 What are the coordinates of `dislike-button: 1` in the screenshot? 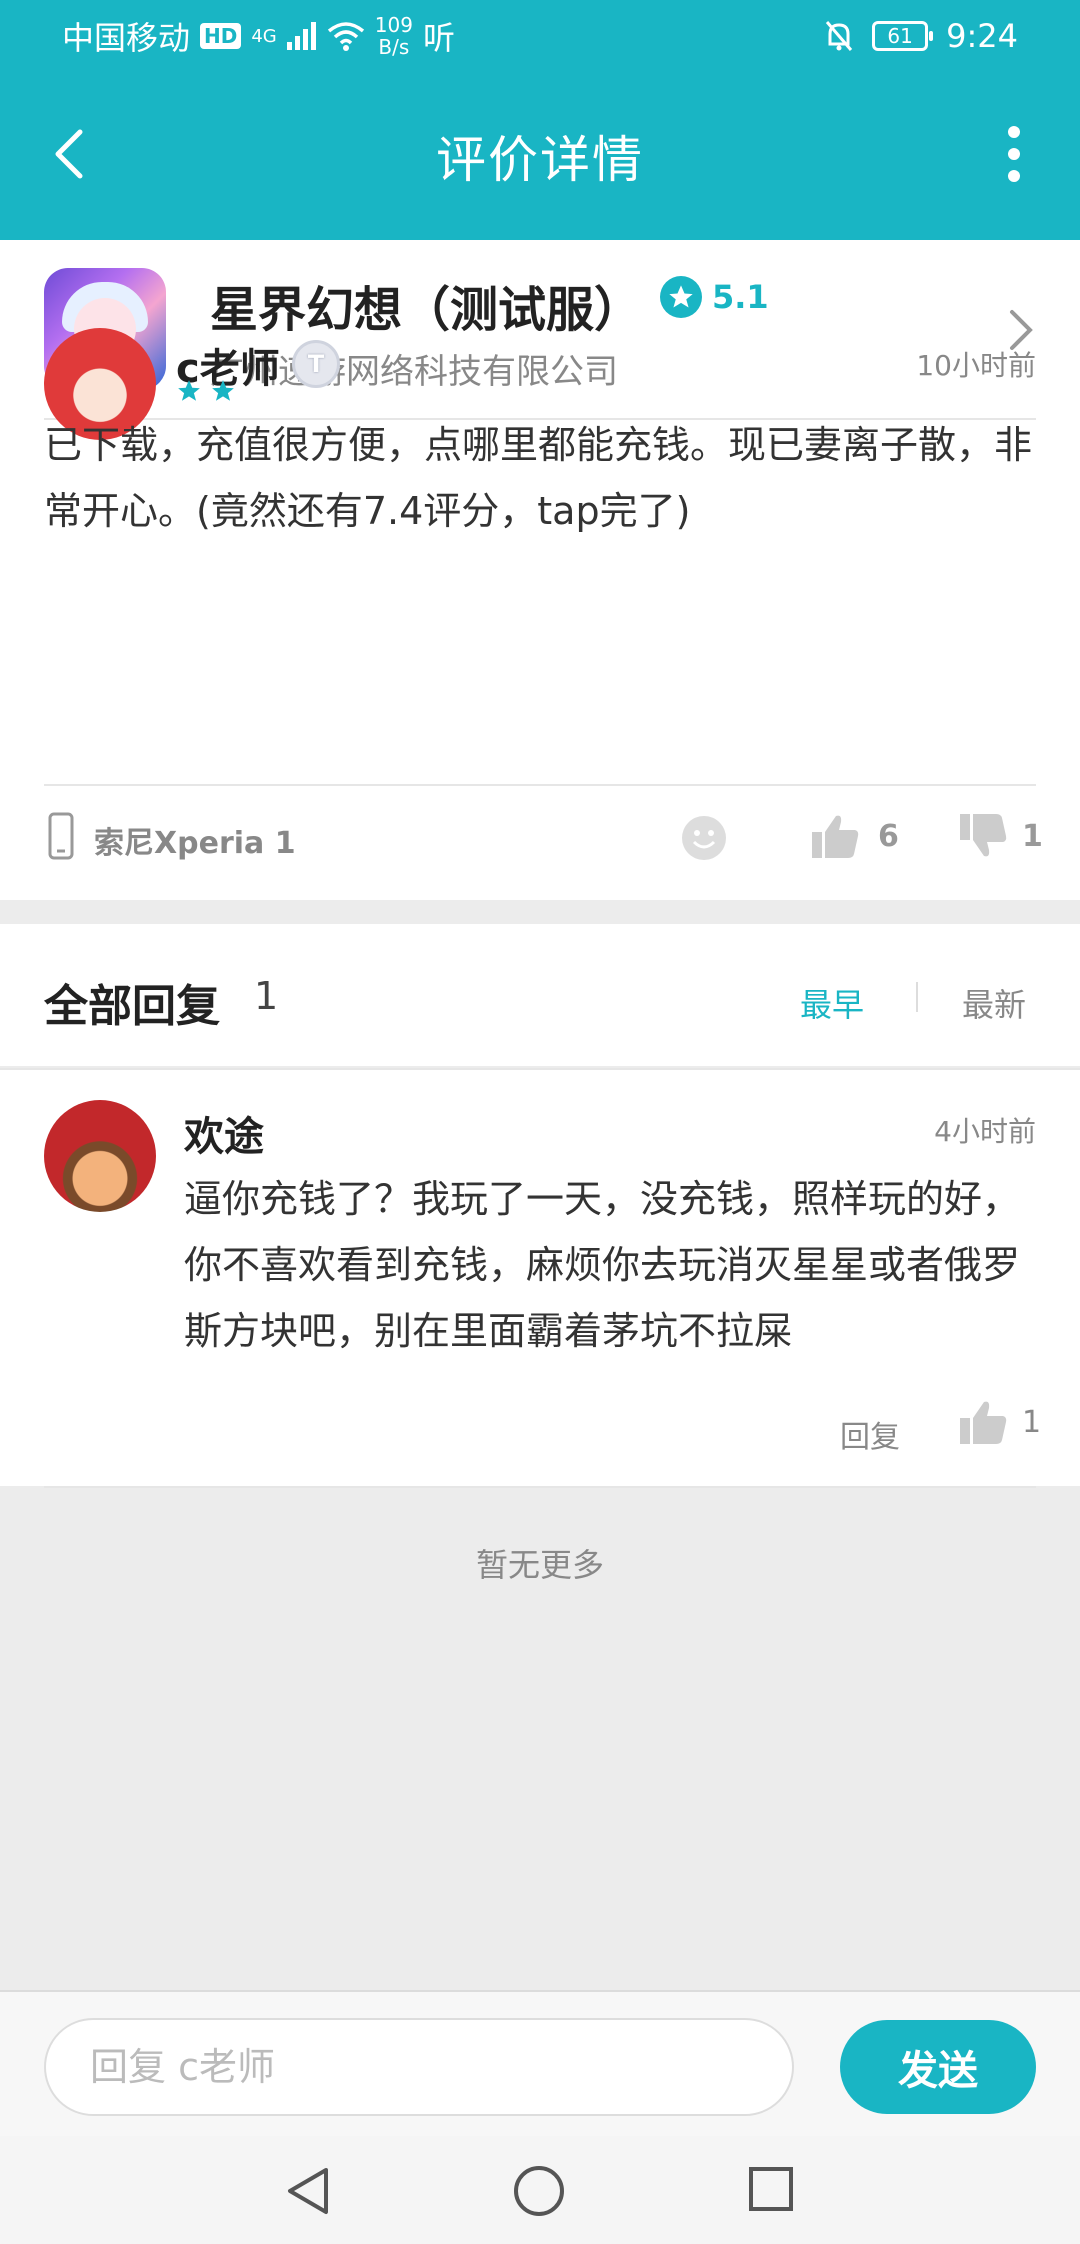 It's located at (1000, 836).